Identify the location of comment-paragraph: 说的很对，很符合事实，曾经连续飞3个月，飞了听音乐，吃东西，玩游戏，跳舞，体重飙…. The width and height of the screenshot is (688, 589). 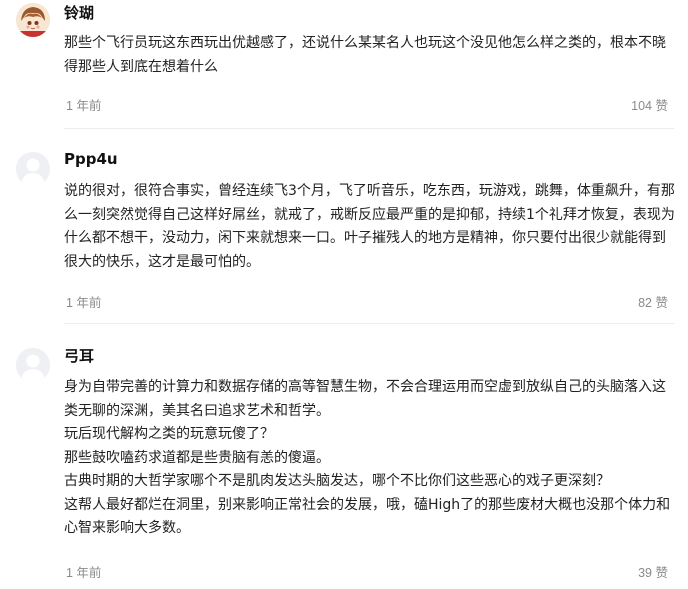
(369, 226).